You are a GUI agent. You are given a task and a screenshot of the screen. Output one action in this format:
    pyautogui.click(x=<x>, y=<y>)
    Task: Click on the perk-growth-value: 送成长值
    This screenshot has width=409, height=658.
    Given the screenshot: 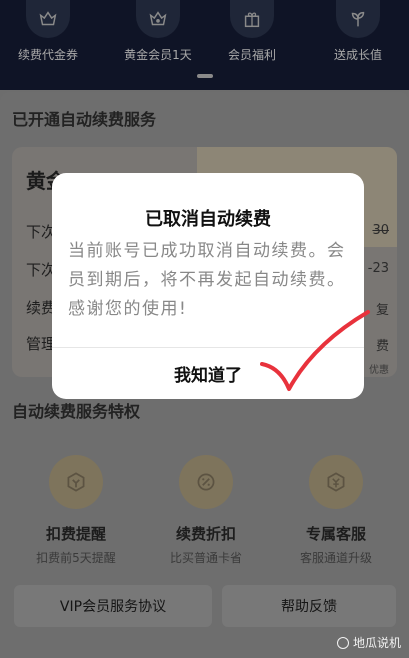 What is the action you would take?
    pyautogui.click(x=358, y=31)
    